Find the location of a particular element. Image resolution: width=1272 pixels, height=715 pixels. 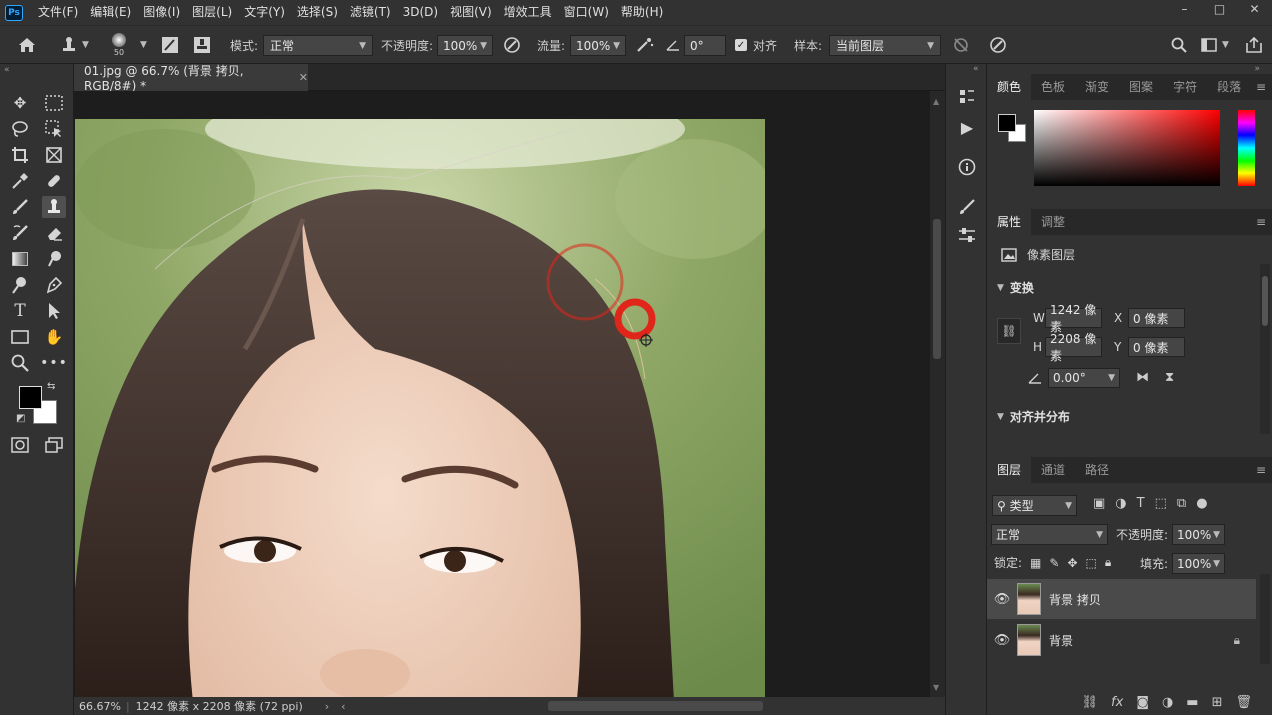

object-selection-tool is located at coordinates (54, 129).